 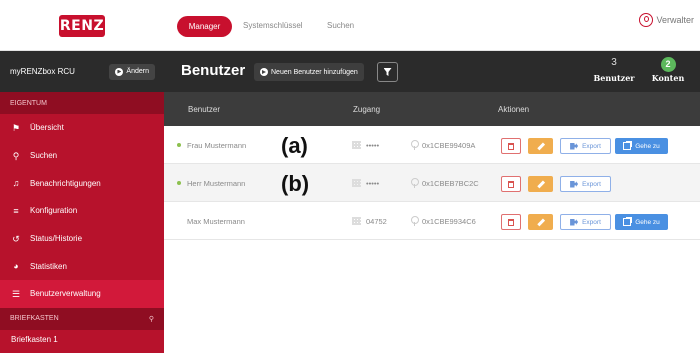 I want to click on user-icon, so click(x=646, y=20).